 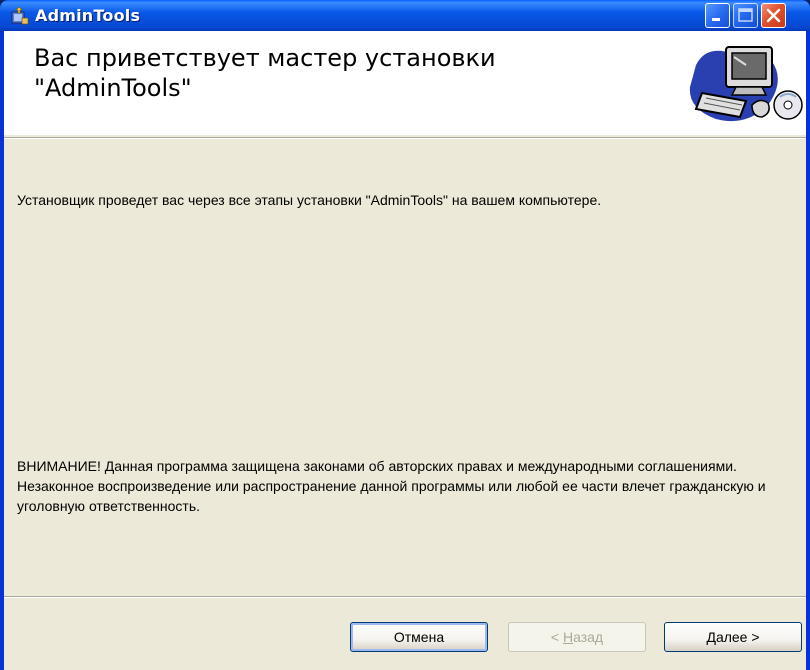 What do you see at coordinates (405, 138) in the screenshot?
I see `banner-separator-highlight` at bounding box center [405, 138].